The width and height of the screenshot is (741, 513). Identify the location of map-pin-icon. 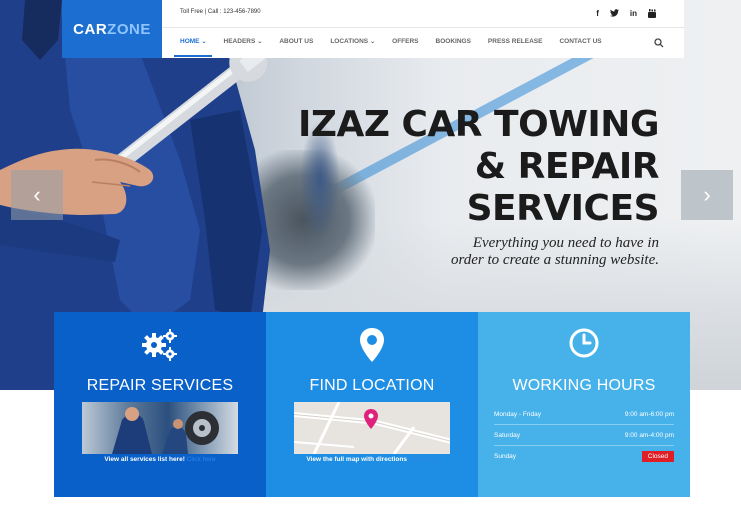
(372, 345).